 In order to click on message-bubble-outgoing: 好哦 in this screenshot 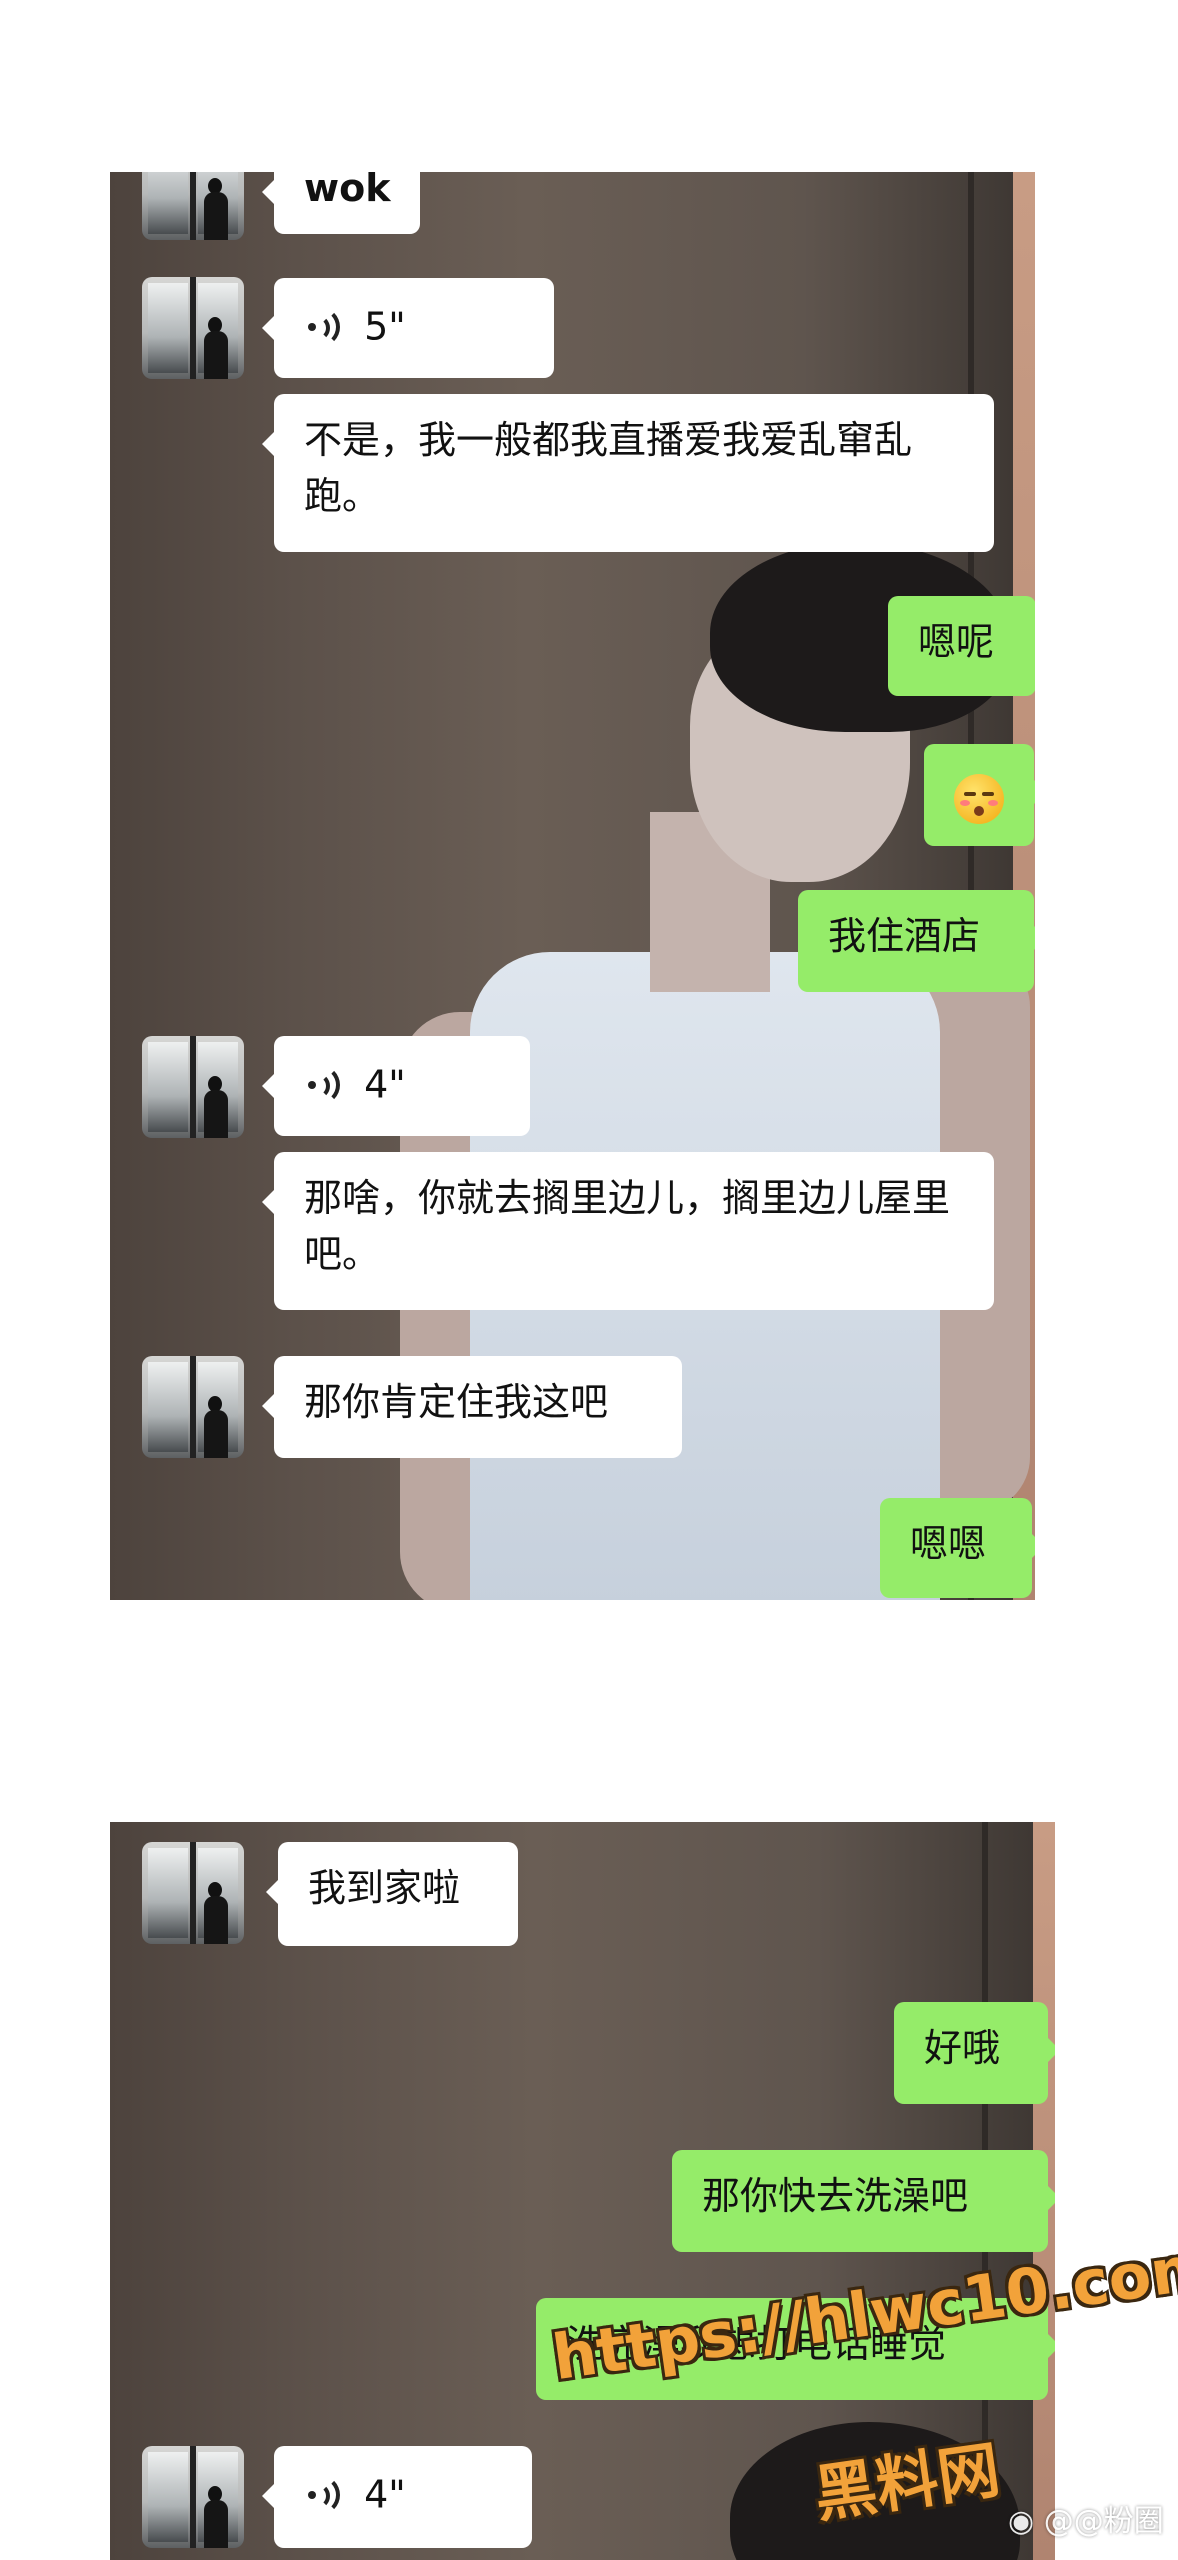, I will do `click(974, 2053)`.